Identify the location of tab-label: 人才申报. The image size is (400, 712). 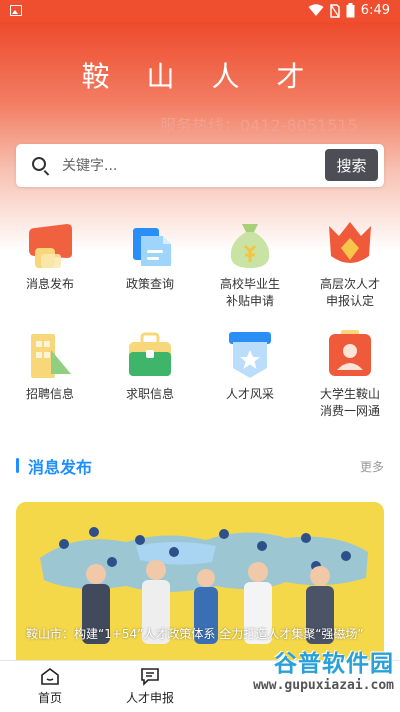
(149, 698).